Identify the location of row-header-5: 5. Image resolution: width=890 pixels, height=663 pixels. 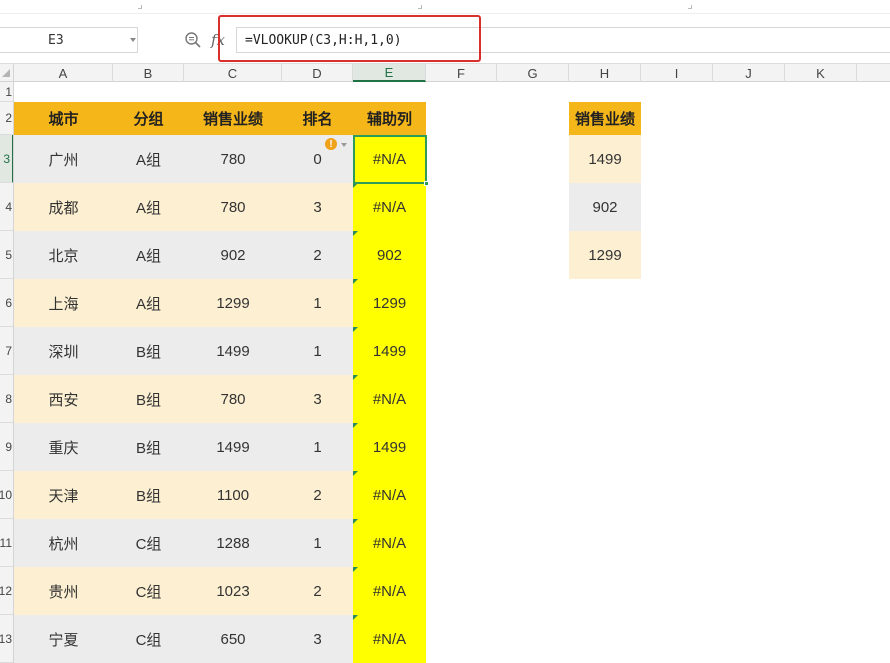
(6, 255).